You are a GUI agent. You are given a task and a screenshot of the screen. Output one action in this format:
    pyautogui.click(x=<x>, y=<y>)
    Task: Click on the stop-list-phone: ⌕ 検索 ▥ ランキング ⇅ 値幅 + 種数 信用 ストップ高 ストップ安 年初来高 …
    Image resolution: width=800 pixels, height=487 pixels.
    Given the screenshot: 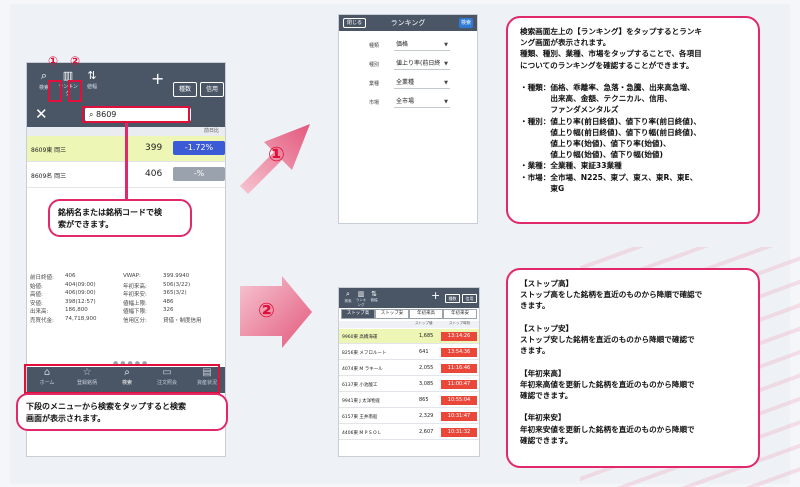 What is the action you would take?
    pyautogui.click(x=409, y=372)
    